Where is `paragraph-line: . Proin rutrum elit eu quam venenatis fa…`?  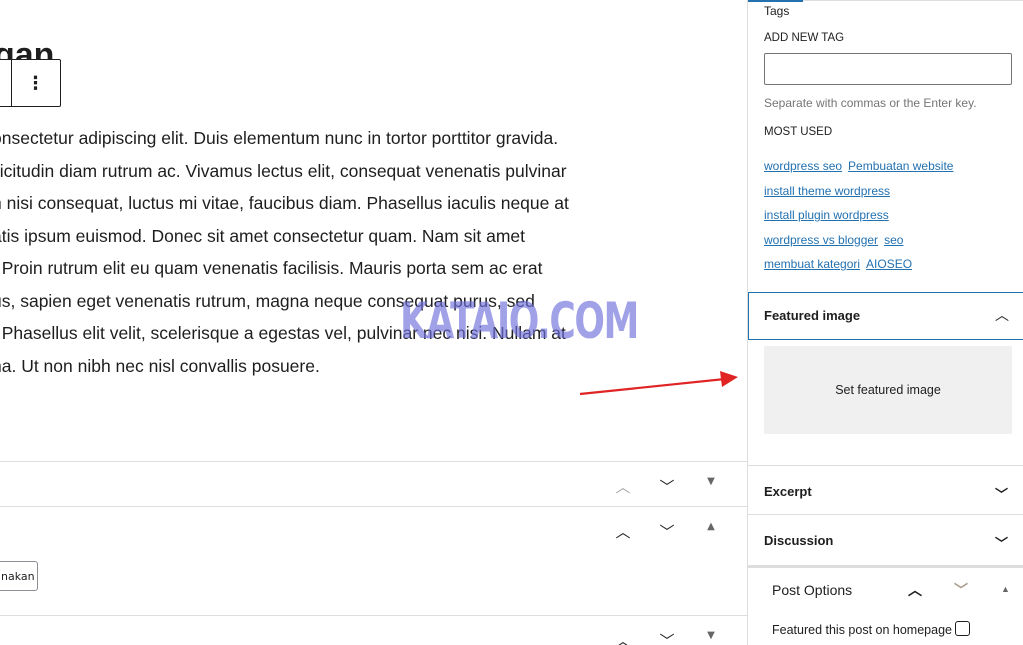
paragraph-line: . Proin rutrum elit eu quam venenatis fa… is located at coordinates (271, 268).